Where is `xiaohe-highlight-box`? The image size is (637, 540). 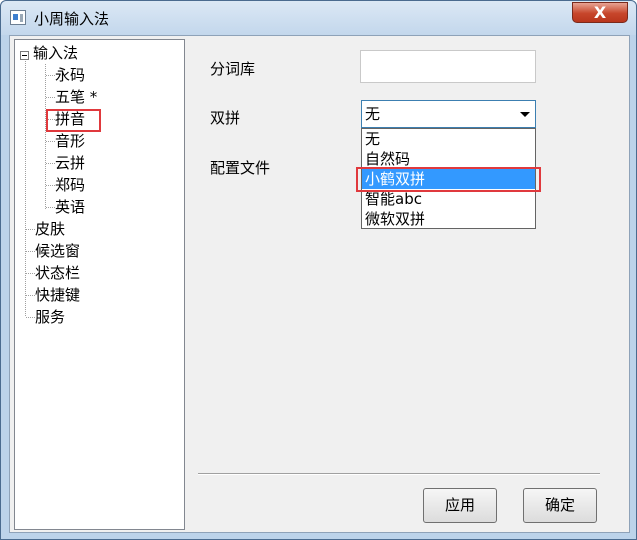 xiaohe-highlight-box is located at coordinates (448, 179).